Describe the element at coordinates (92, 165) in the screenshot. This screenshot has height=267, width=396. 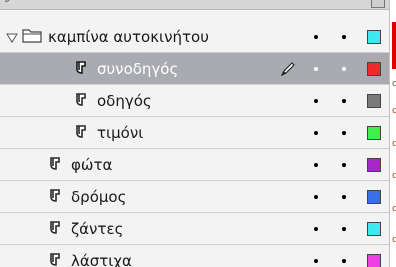
I see `layer-name: φώτα` at that location.